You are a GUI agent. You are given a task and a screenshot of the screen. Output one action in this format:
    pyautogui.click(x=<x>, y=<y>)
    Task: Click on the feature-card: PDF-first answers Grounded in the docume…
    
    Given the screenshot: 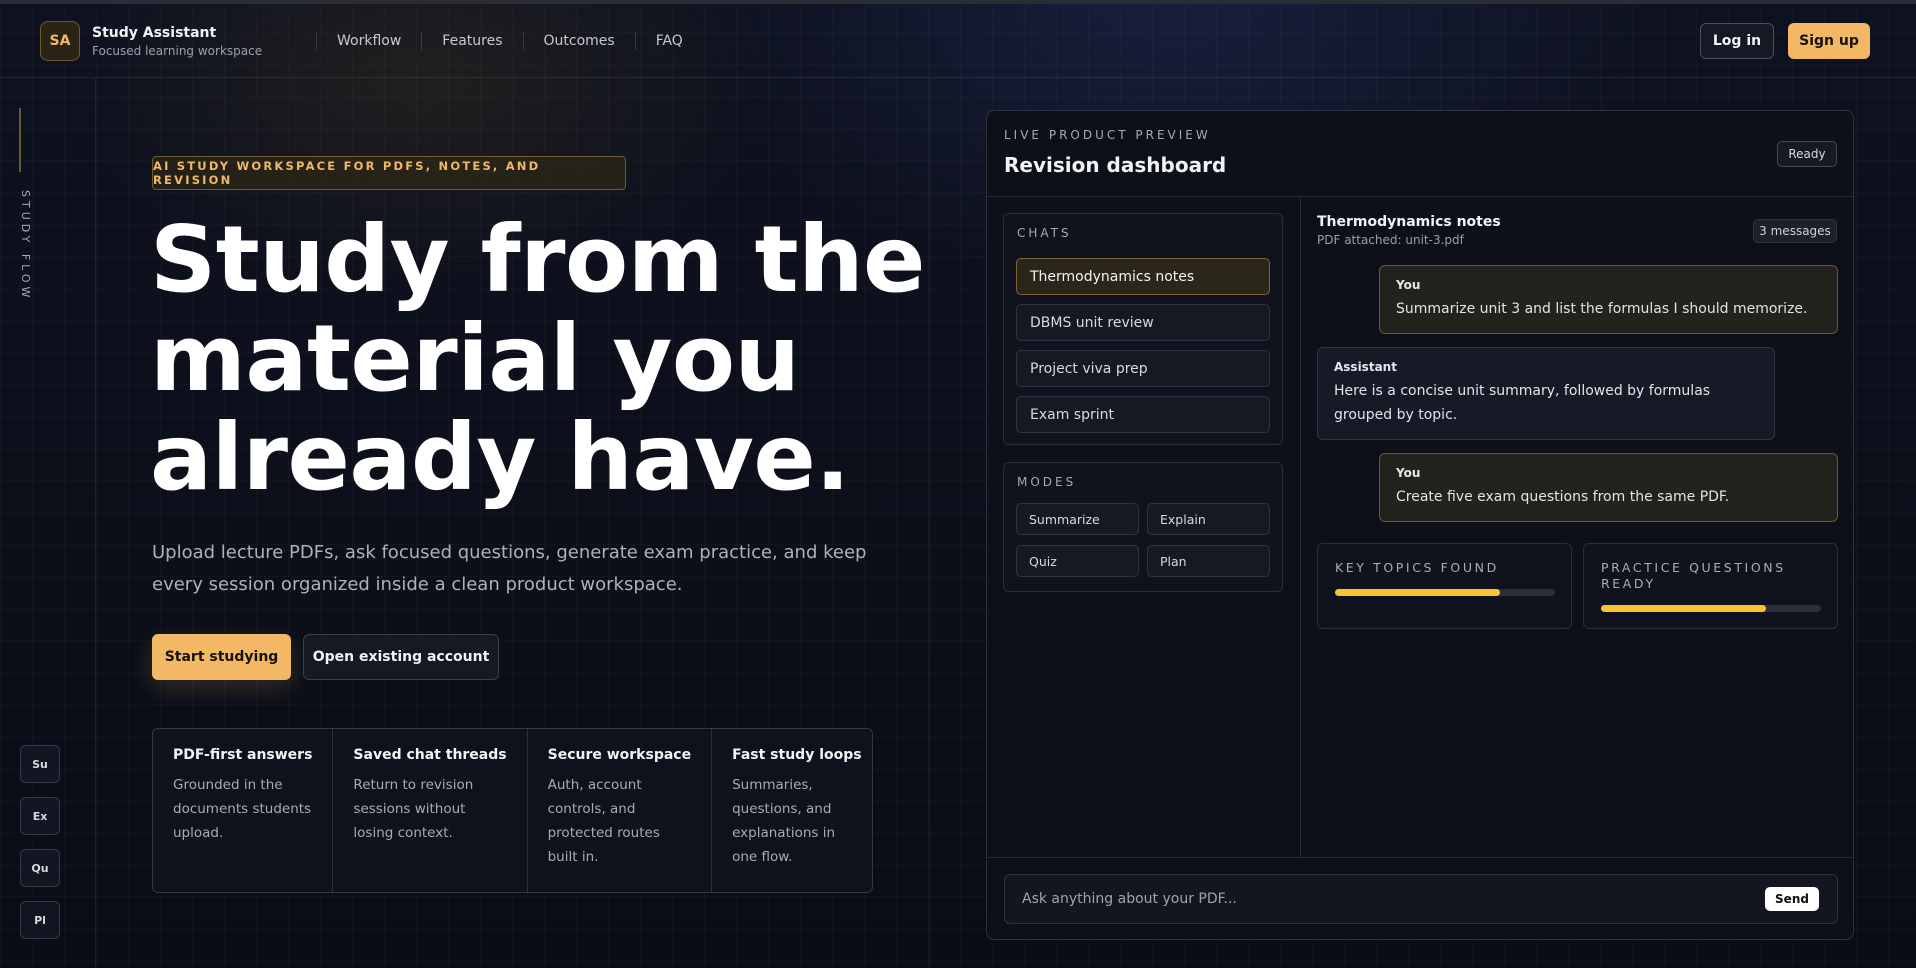 What is the action you would take?
    pyautogui.click(x=243, y=810)
    